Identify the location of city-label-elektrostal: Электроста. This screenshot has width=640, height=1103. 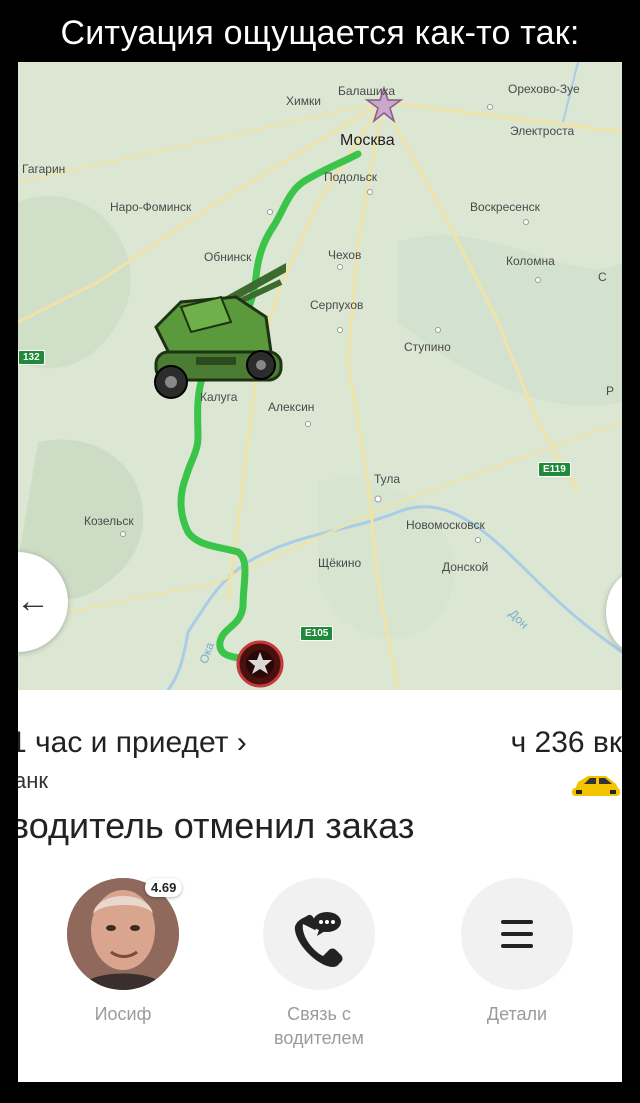
(542, 131).